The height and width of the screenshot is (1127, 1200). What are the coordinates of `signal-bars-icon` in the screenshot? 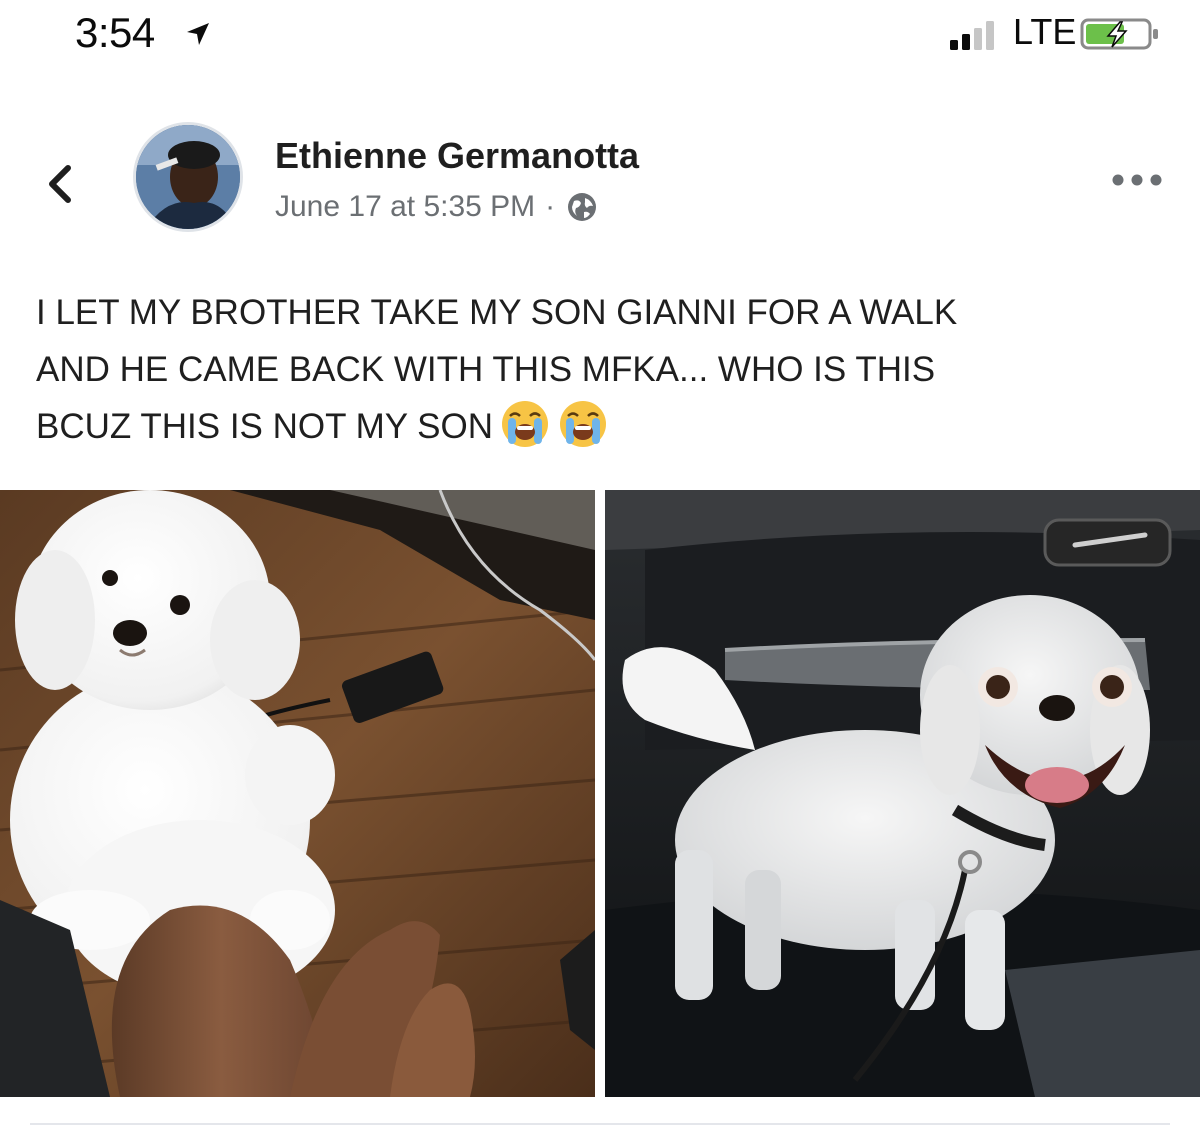 It's located at (972, 35).